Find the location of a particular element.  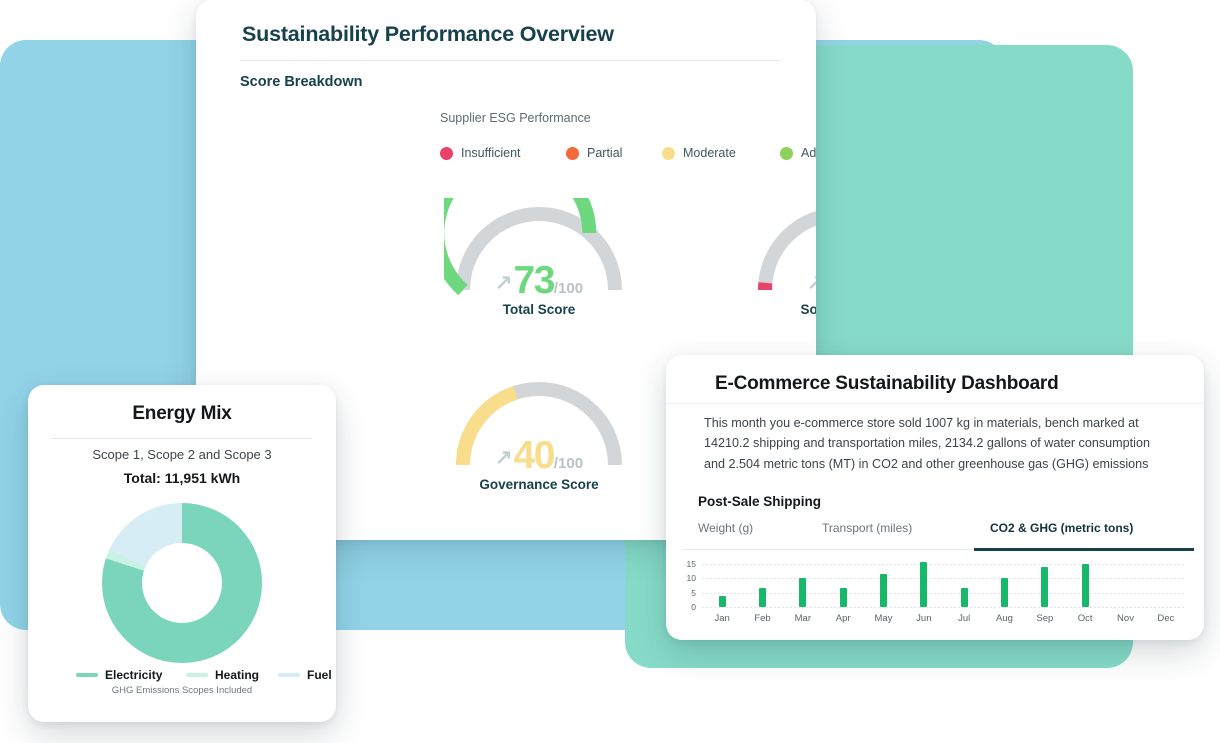

chart-x-tick-label: Aug is located at coordinates (1004, 618).